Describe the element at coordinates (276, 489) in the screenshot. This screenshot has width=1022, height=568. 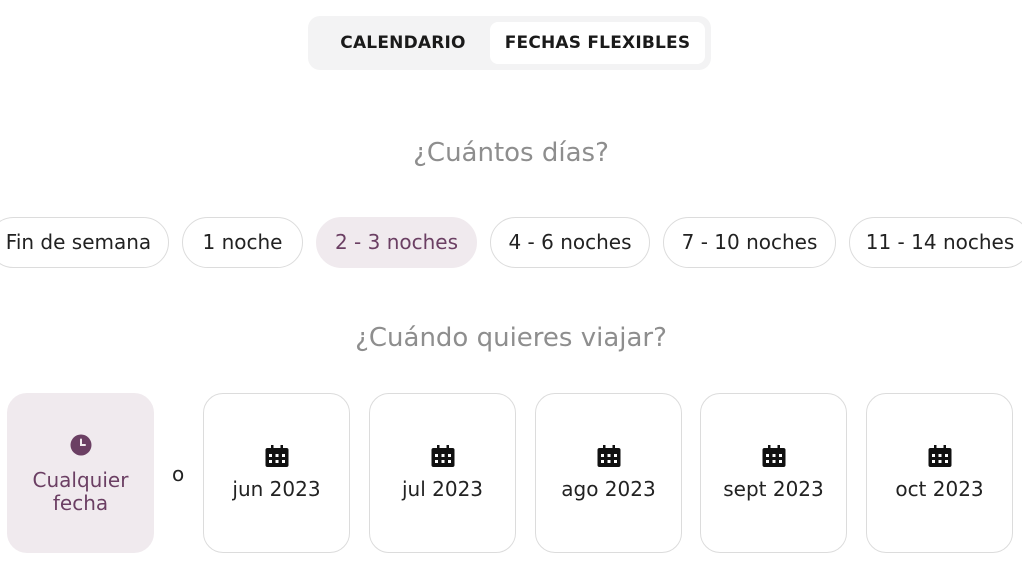
I see `month-label: jun 2023` at that location.